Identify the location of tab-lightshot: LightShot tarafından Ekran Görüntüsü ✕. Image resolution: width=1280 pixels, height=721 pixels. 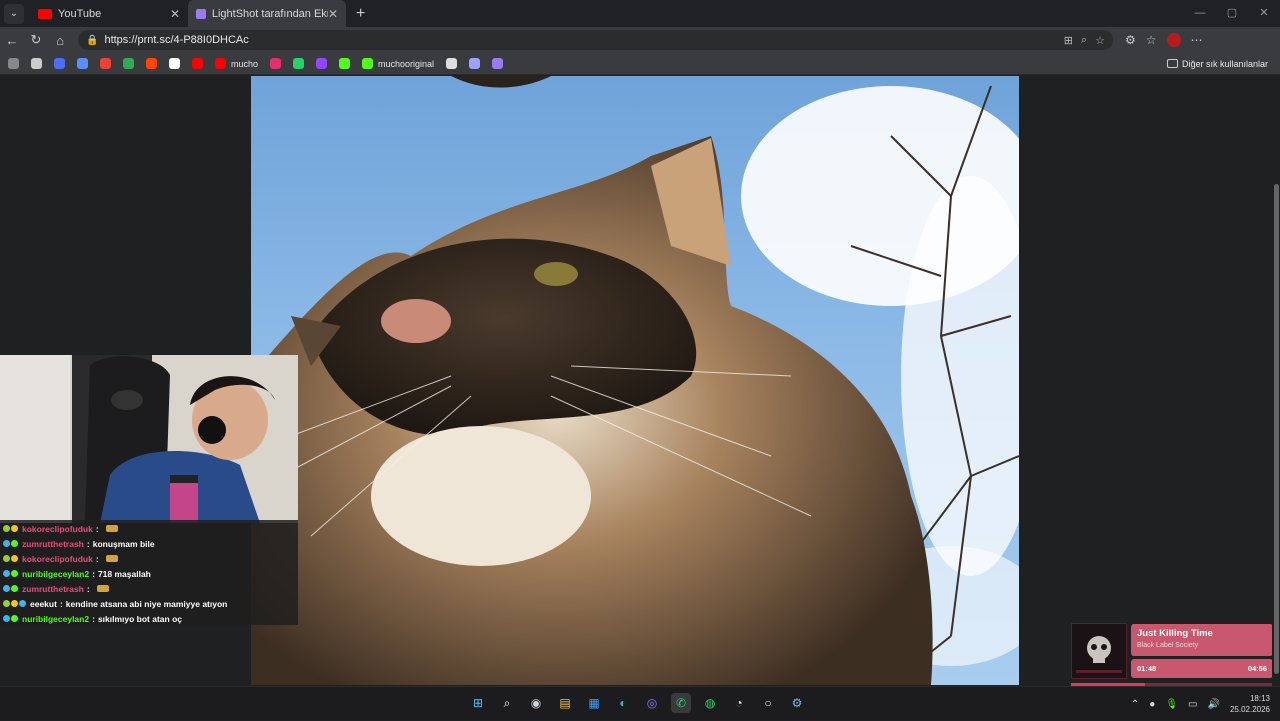
(267, 13).